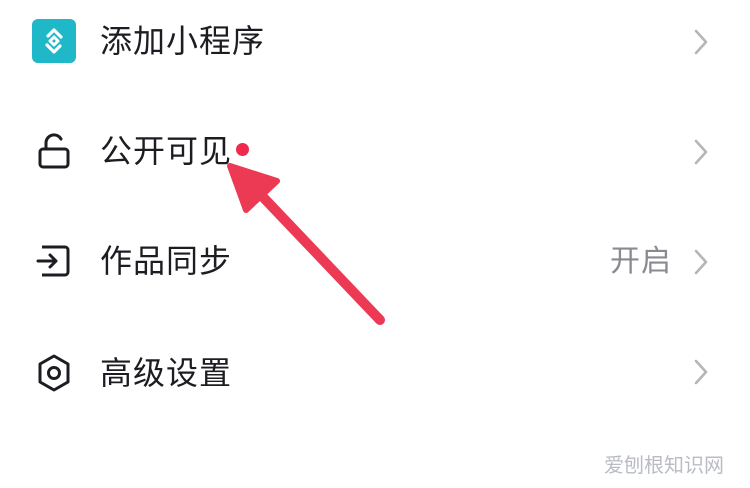 This screenshot has height=488, width=750. I want to click on hexagon-settings-icon, so click(54, 373).